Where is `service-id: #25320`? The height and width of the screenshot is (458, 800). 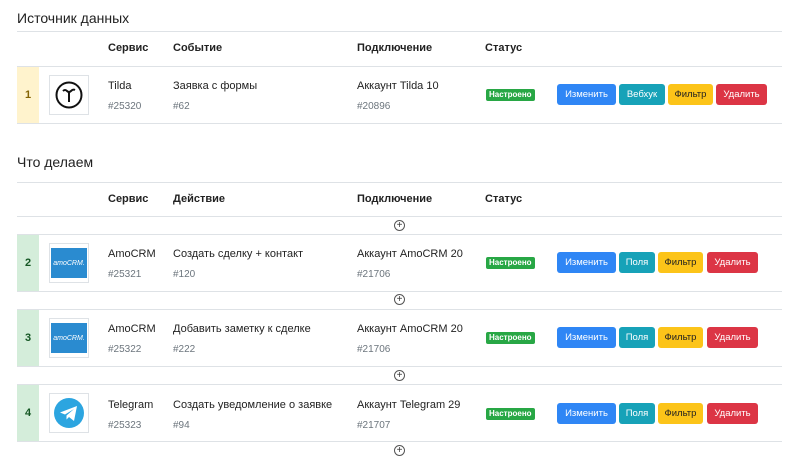 service-id: #25320 is located at coordinates (125, 106).